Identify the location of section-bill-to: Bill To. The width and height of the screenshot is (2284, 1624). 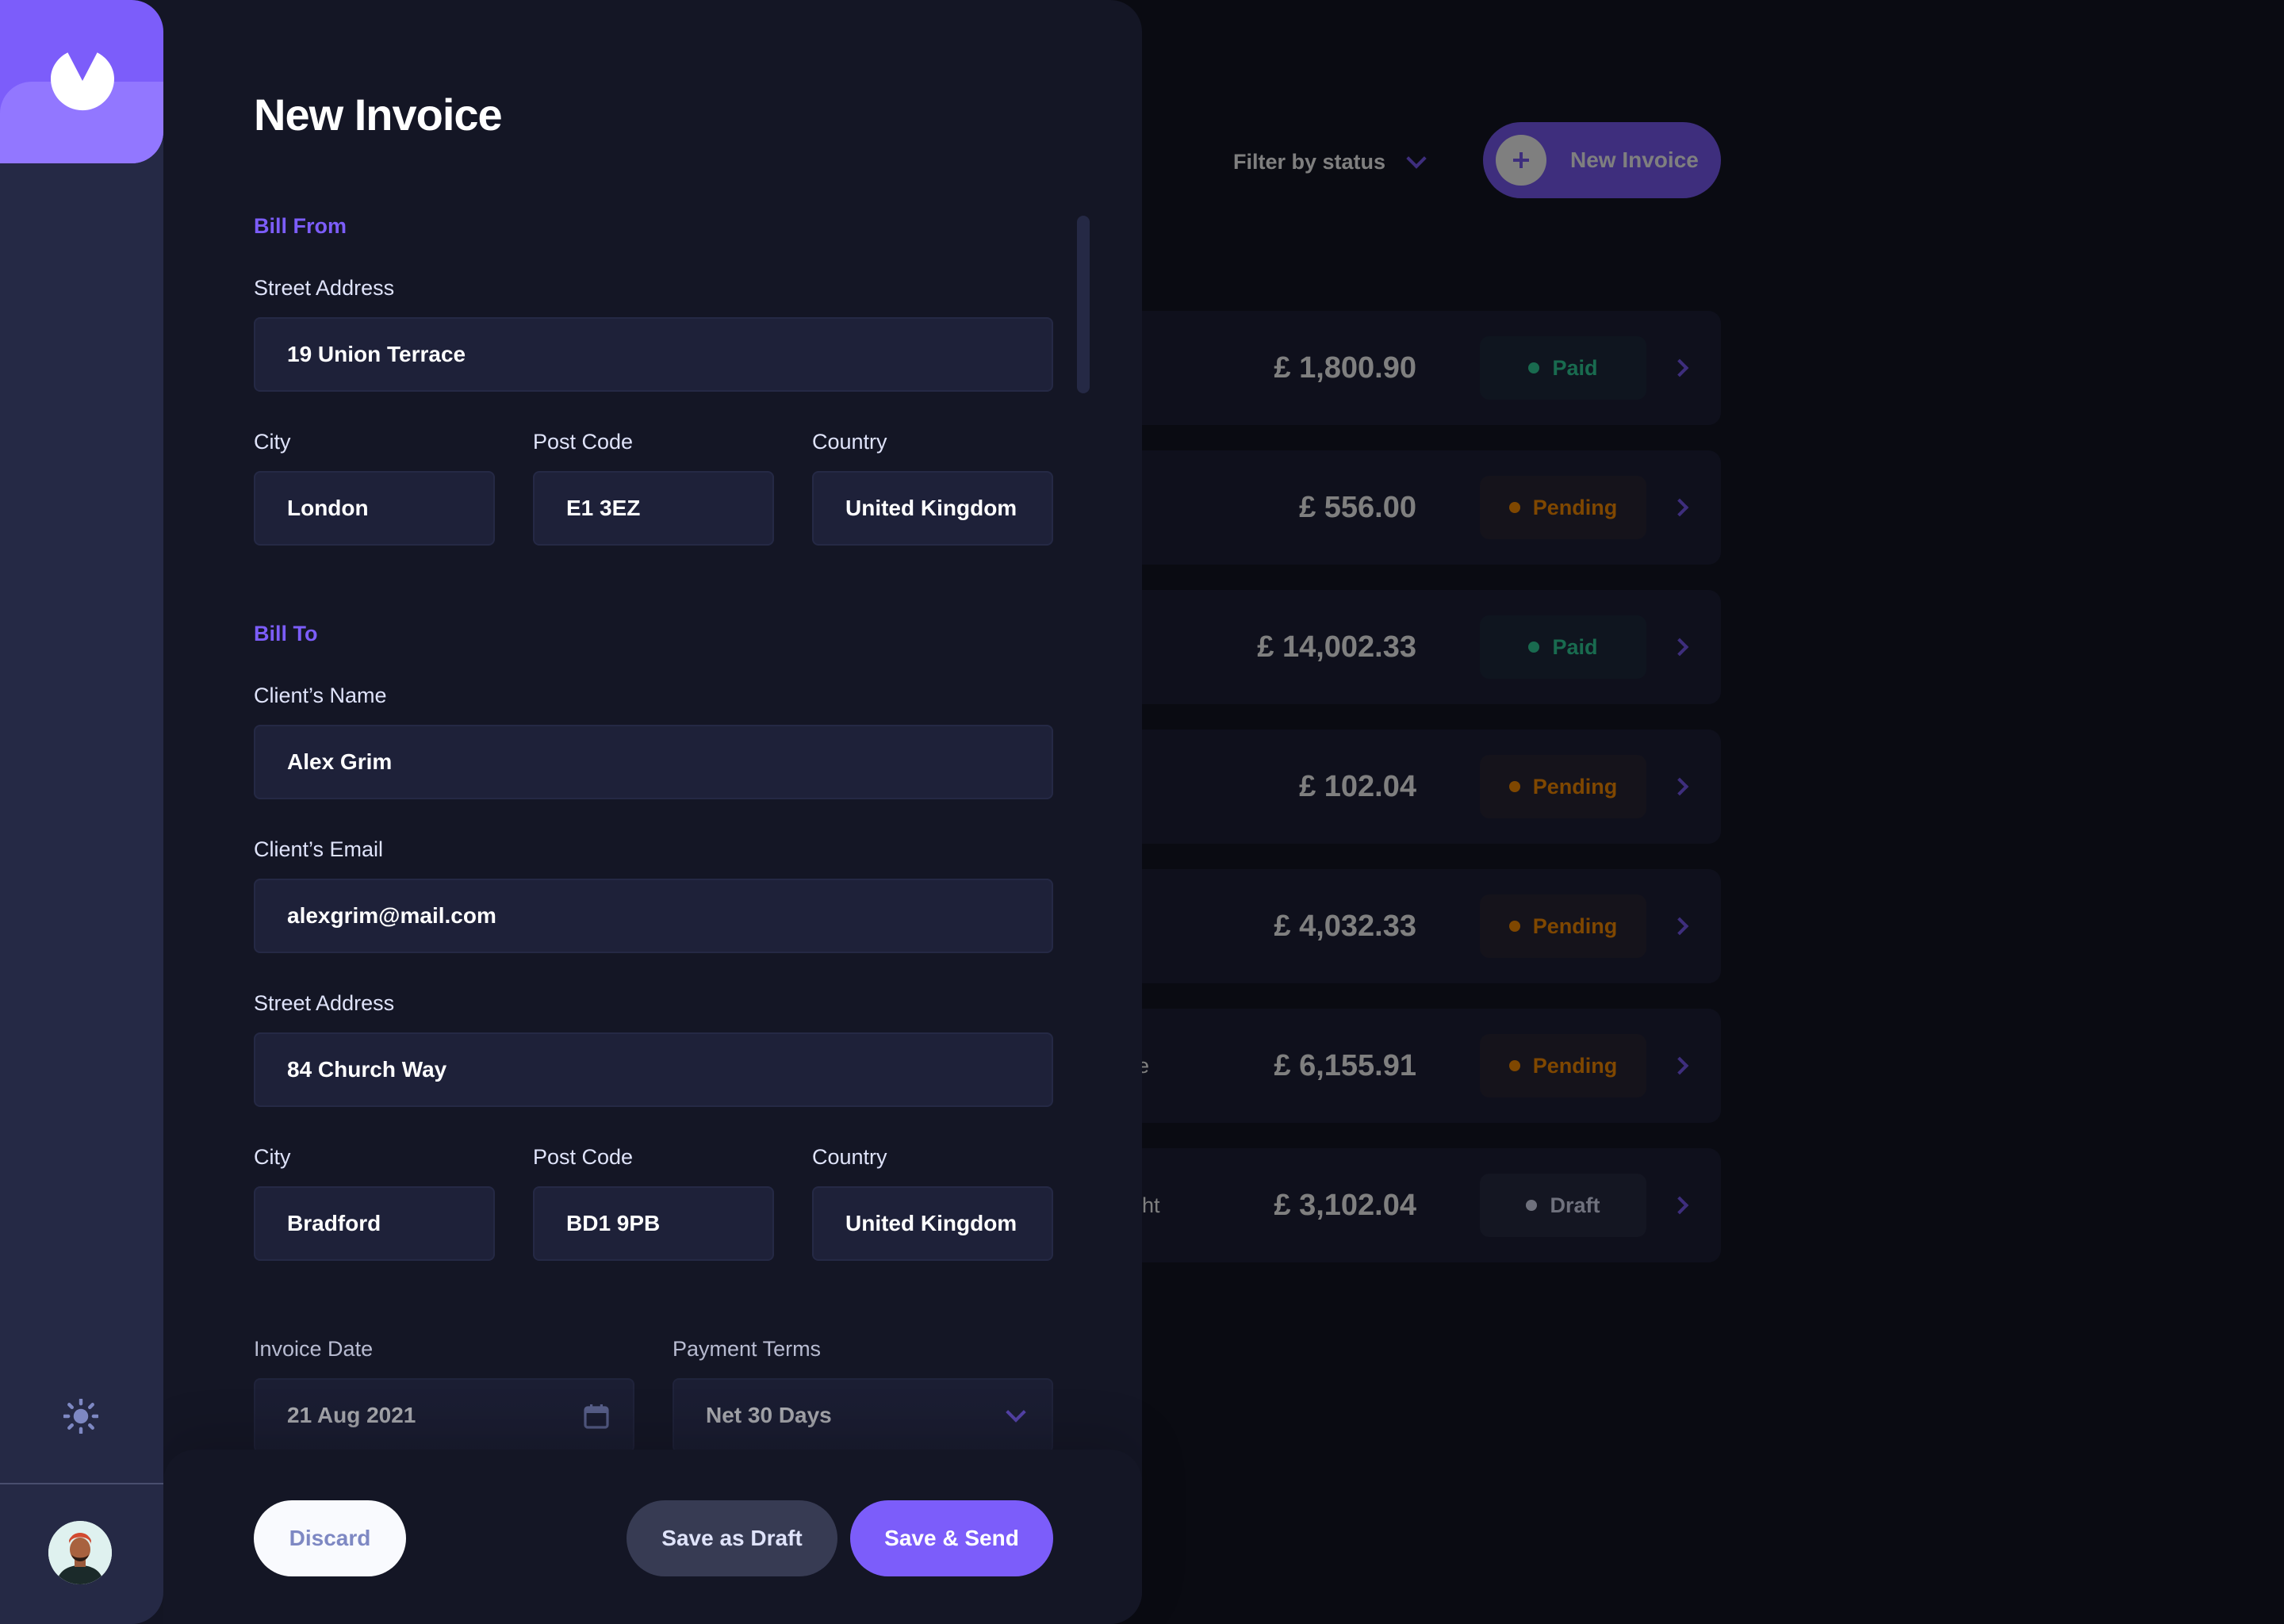
(286, 633).